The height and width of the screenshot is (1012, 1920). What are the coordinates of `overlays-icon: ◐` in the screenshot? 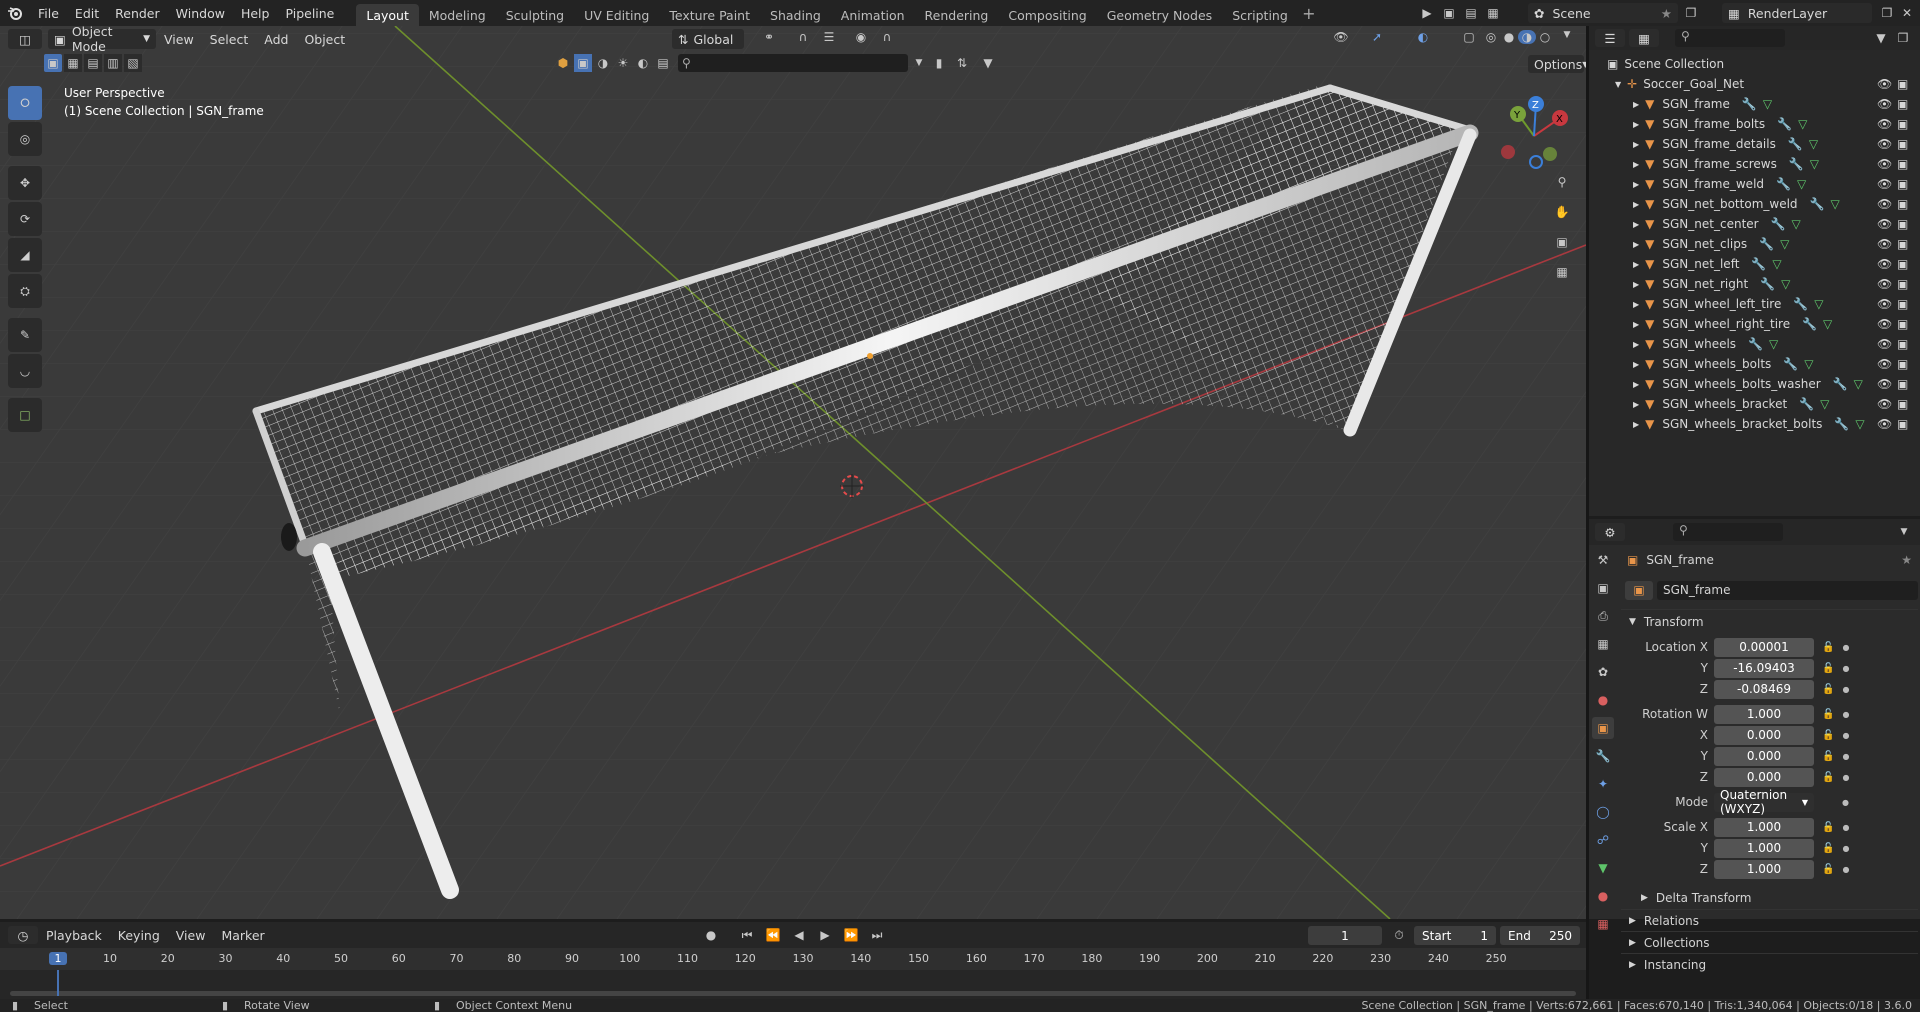 It's located at (1423, 37).